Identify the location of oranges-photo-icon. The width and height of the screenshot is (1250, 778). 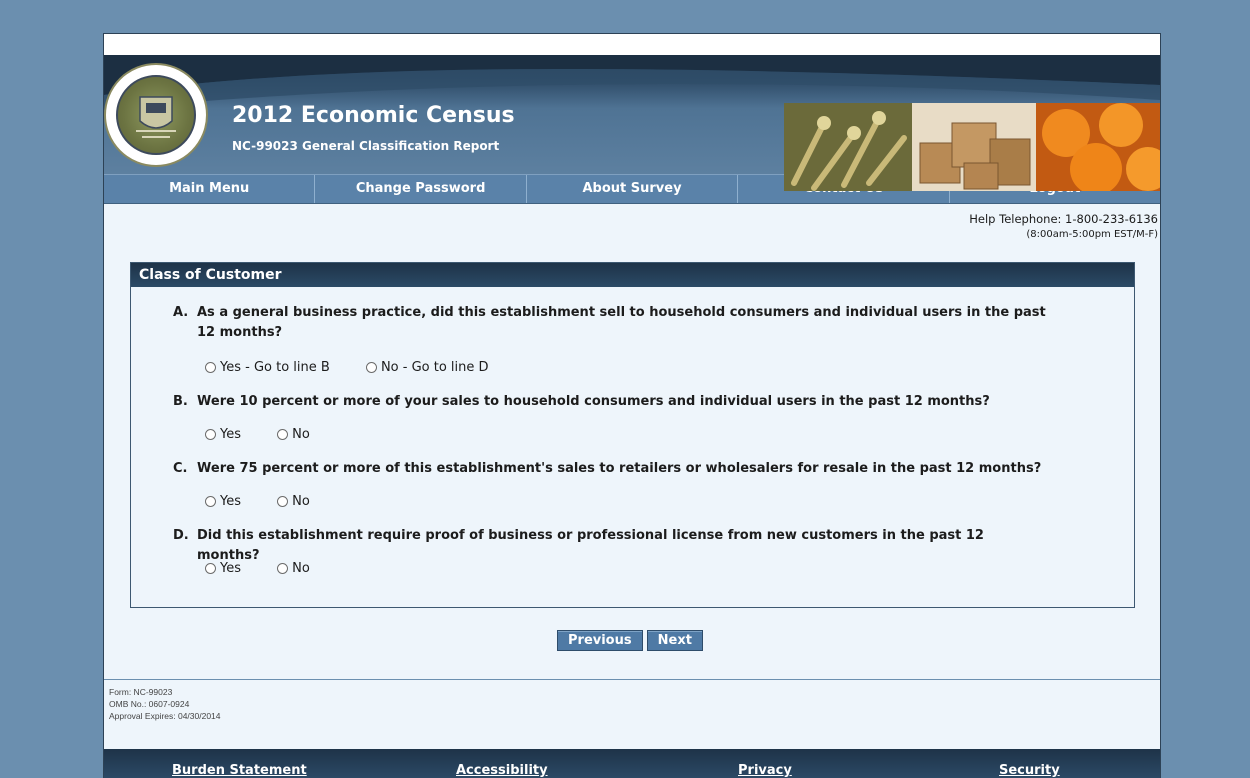
(1098, 147).